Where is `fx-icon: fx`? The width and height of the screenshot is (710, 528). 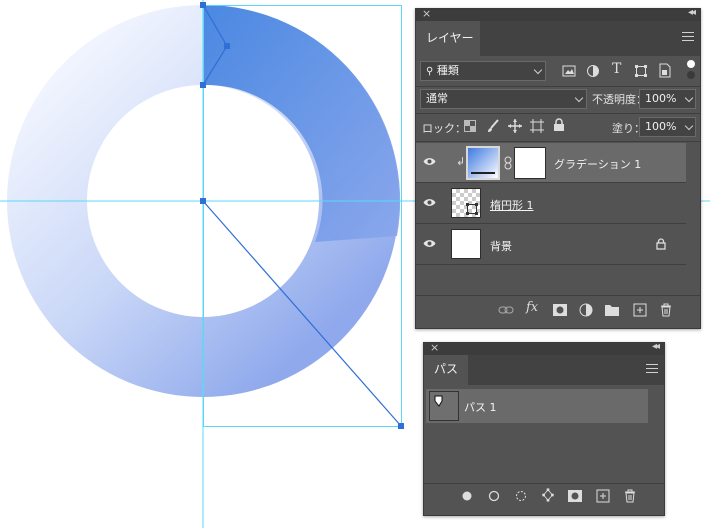
fx-icon: fx is located at coordinates (534, 307).